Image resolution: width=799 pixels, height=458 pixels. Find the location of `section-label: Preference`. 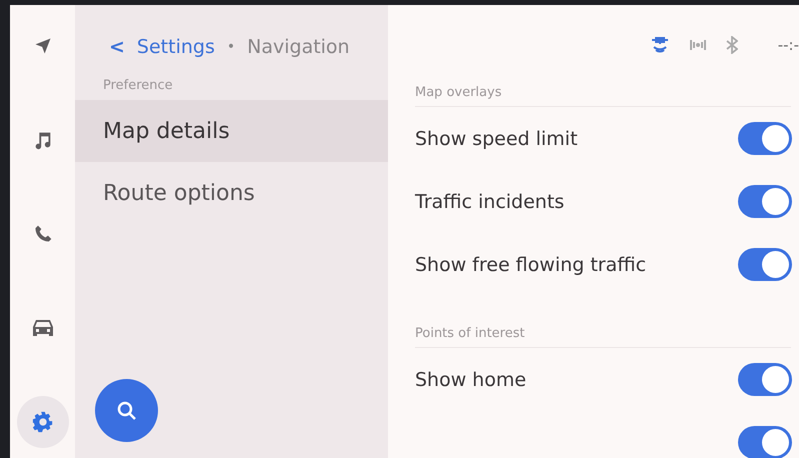

section-label: Preference is located at coordinates (138, 86).